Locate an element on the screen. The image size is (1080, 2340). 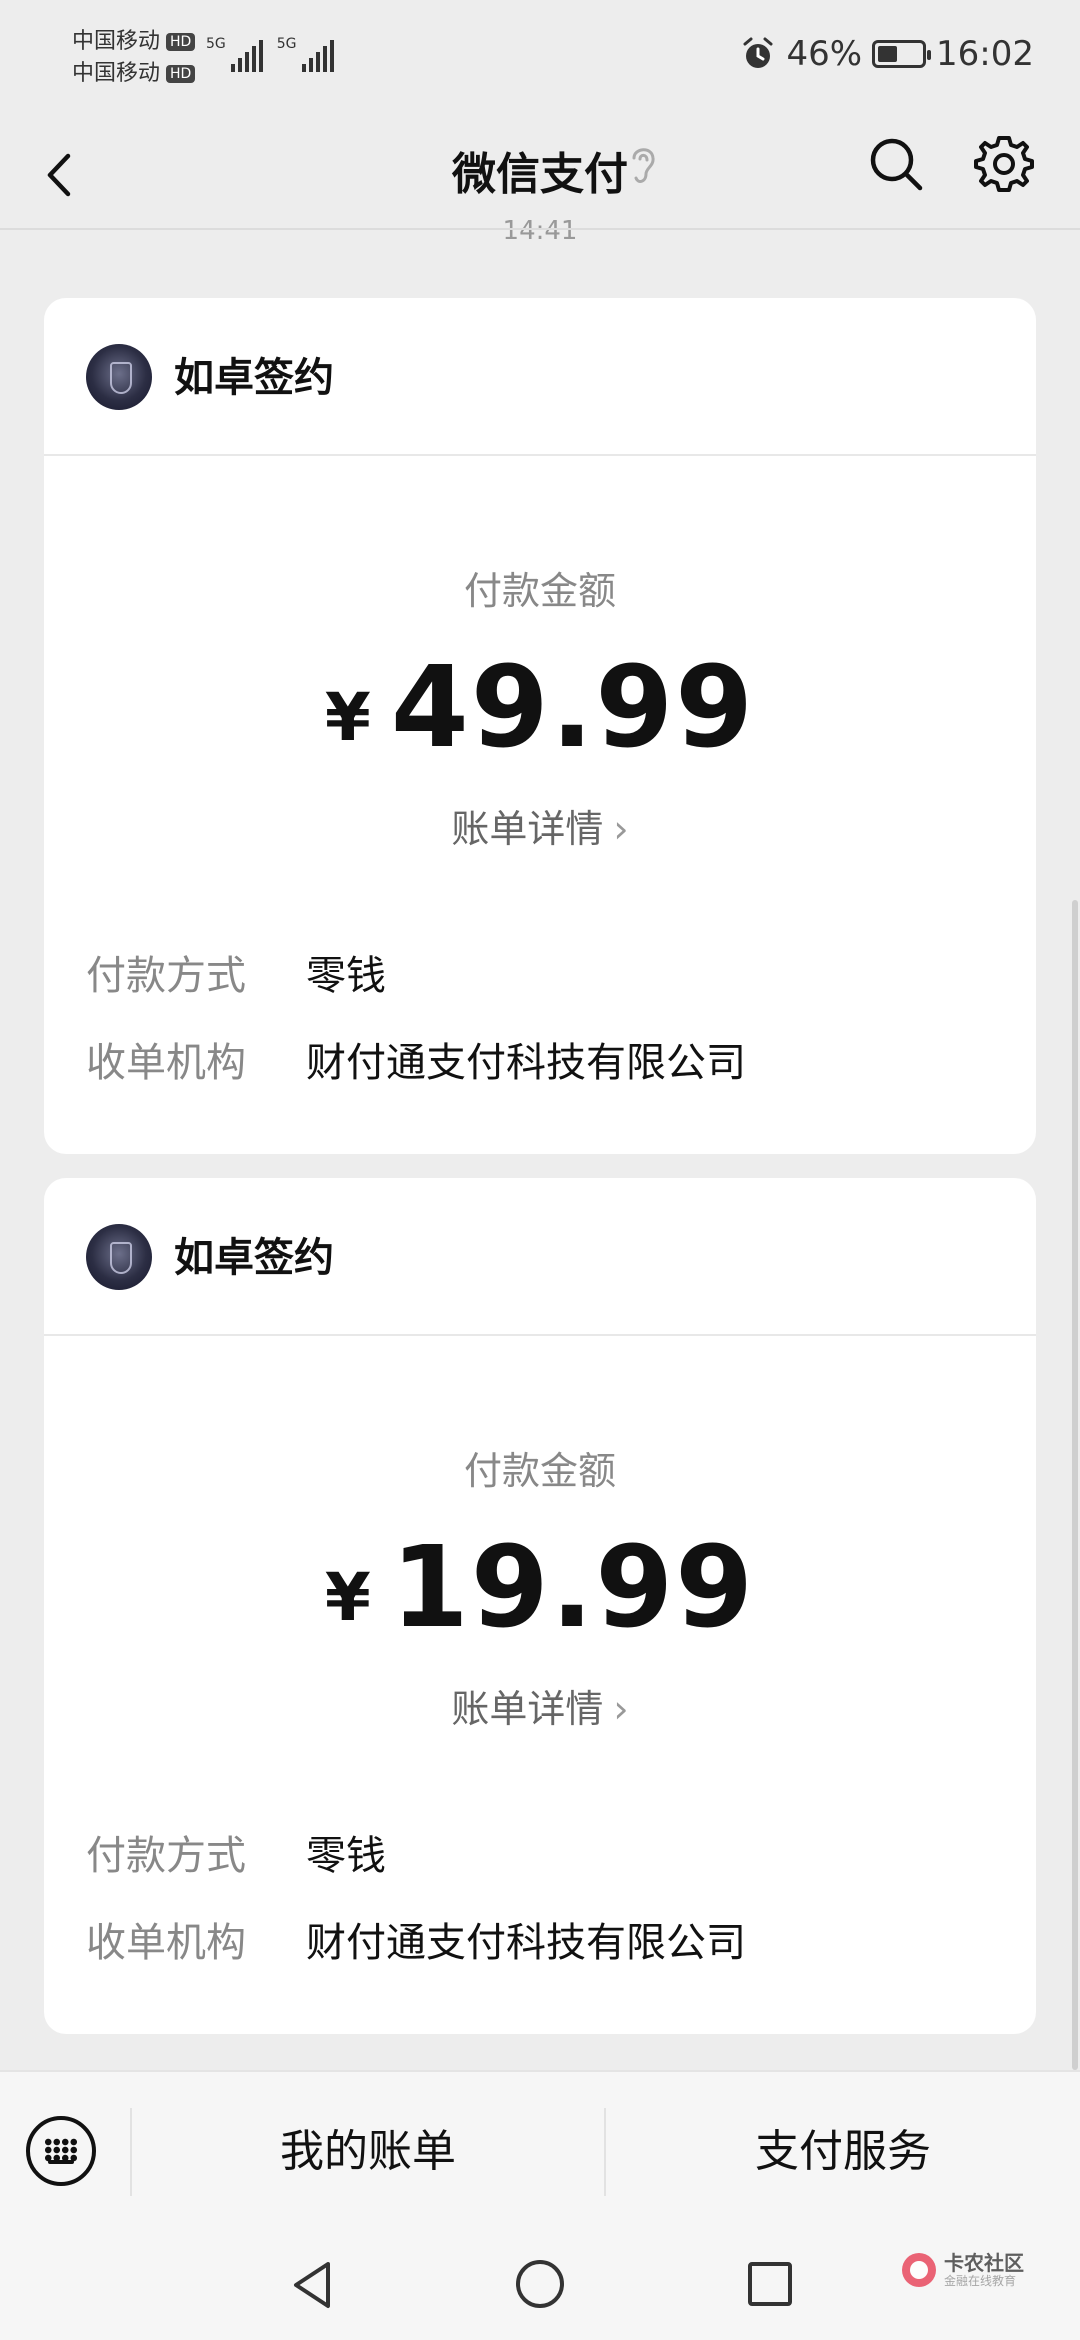
carrier-1: 中国移动 is located at coordinates (116, 41).